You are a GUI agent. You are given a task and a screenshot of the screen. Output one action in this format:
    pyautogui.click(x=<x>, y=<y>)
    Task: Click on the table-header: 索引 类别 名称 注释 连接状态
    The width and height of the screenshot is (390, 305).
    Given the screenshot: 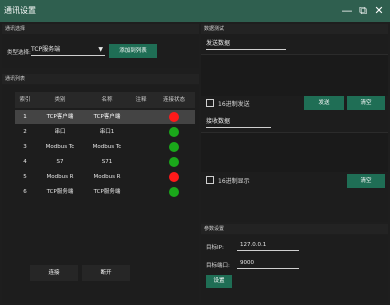 What is the action you would take?
    pyautogui.click(x=105, y=100)
    